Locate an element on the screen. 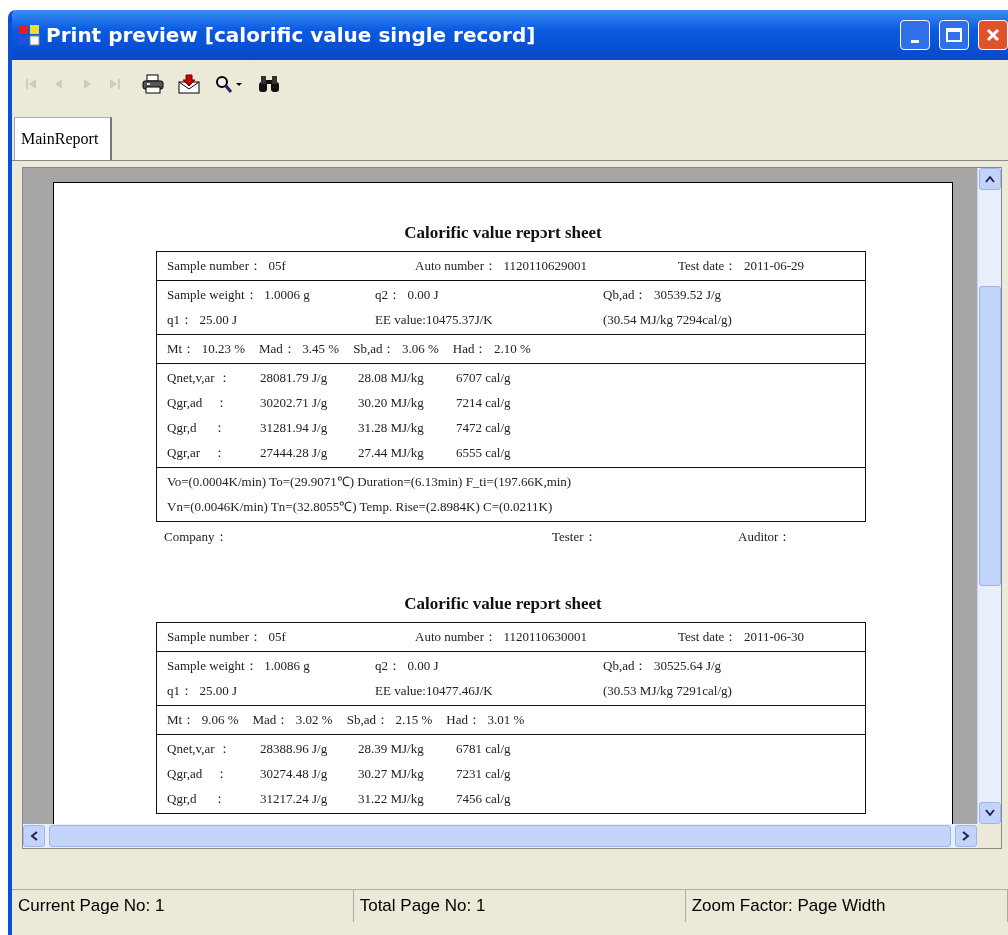  app-icon is located at coordinates (29, 35).